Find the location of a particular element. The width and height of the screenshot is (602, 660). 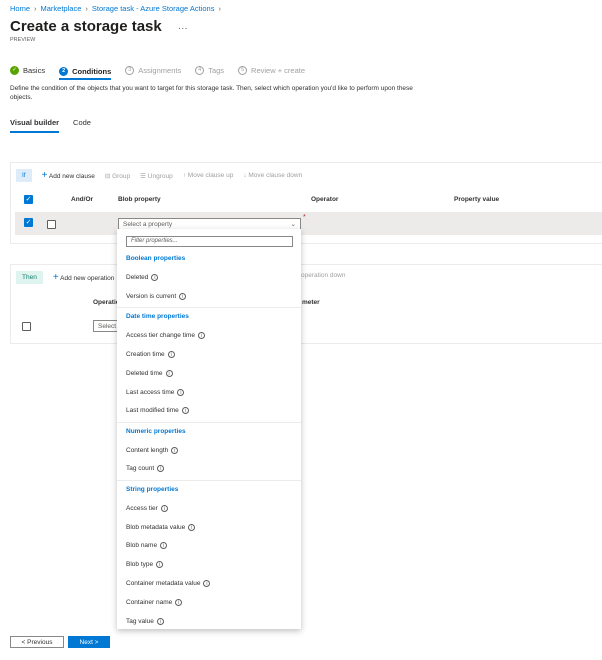

property-option: Blob metadata value i is located at coordinates (161, 527).